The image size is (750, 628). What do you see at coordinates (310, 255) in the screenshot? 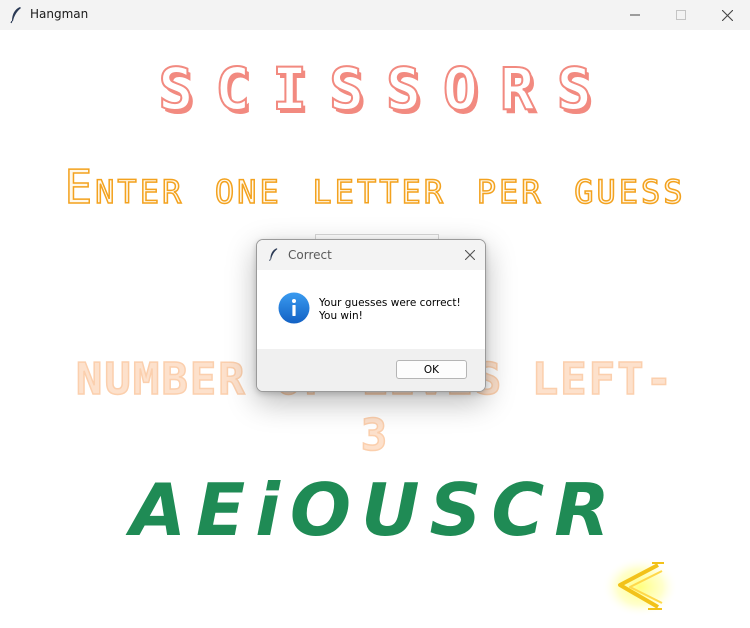
I see `dialog-title: Correct` at bounding box center [310, 255].